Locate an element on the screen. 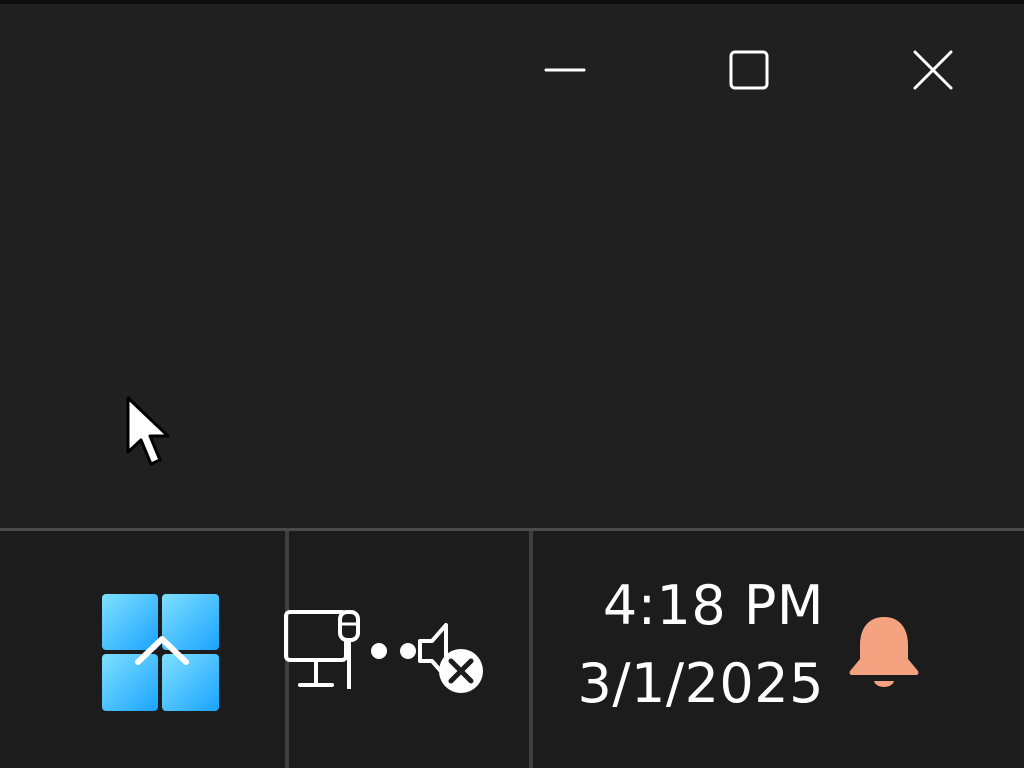 This screenshot has height=768, width=1024. clock-time: 4:18 PM is located at coordinates (713, 605).